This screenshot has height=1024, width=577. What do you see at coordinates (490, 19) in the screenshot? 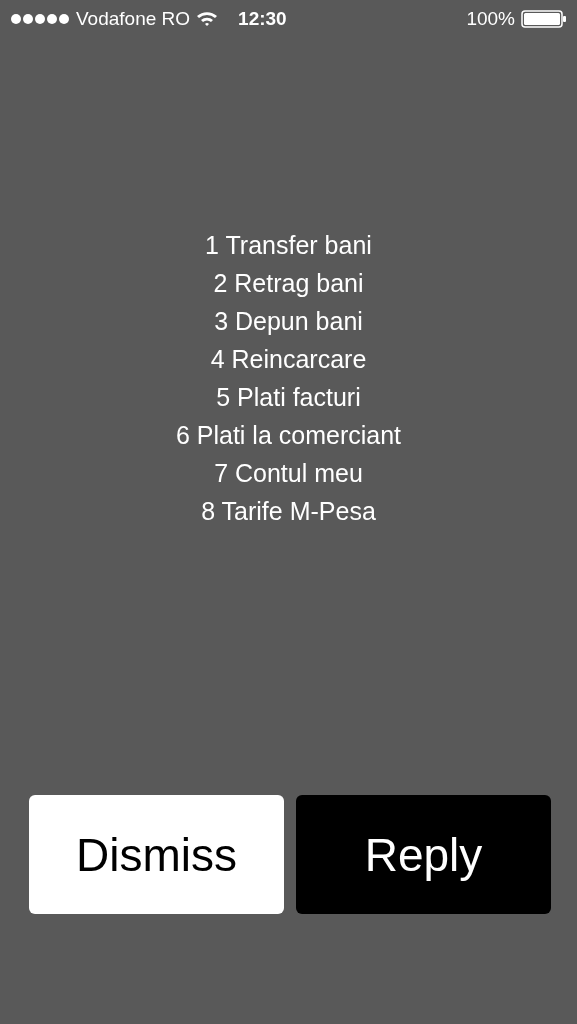
I see `battery-percentage: 100%` at bounding box center [490, 19].